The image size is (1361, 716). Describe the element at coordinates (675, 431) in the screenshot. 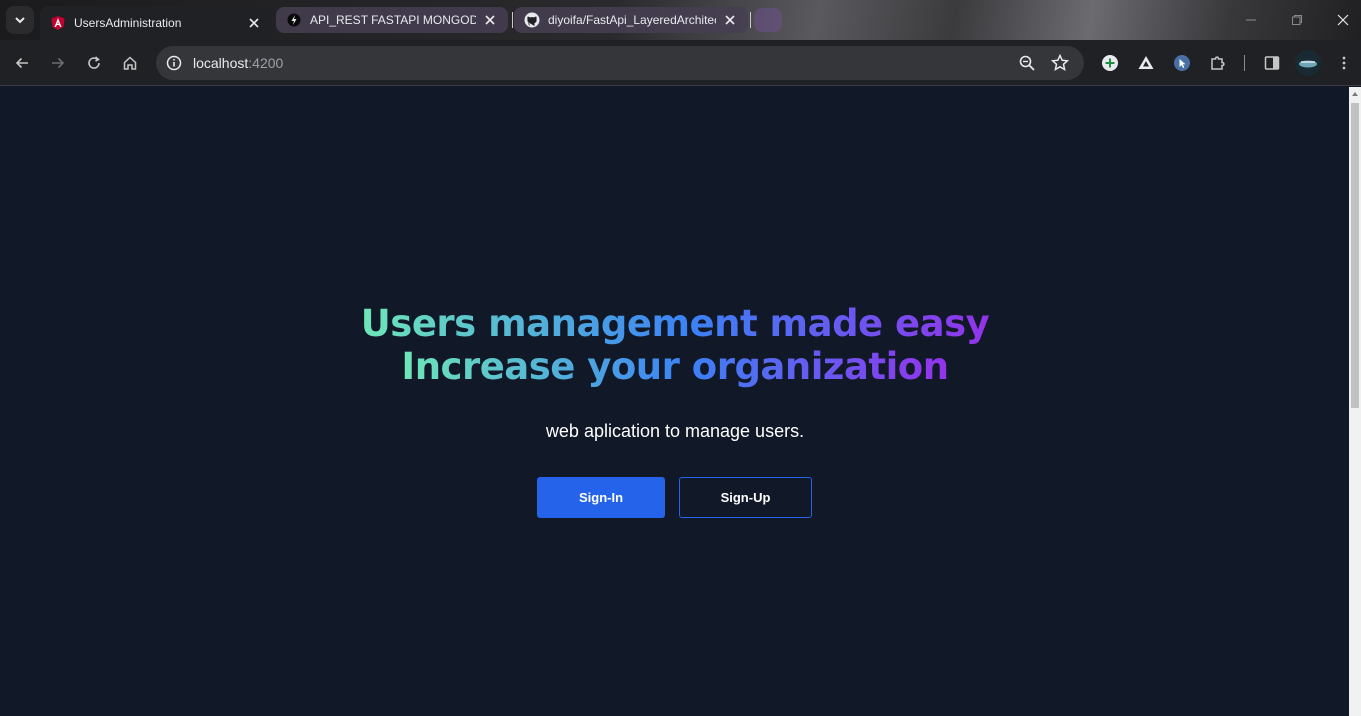

I see `hero-subtitle: web aplication to manage users.` at that location.